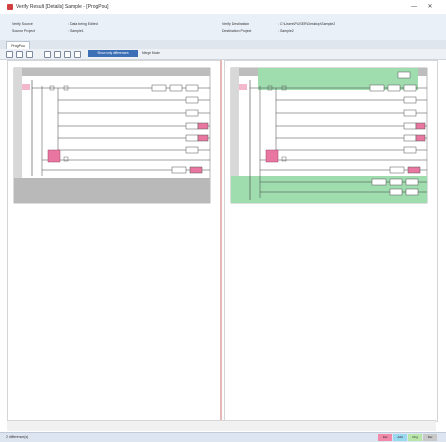 This screenshot has width=446, height=442. I want to click on source-ladder, so click(112, 135).